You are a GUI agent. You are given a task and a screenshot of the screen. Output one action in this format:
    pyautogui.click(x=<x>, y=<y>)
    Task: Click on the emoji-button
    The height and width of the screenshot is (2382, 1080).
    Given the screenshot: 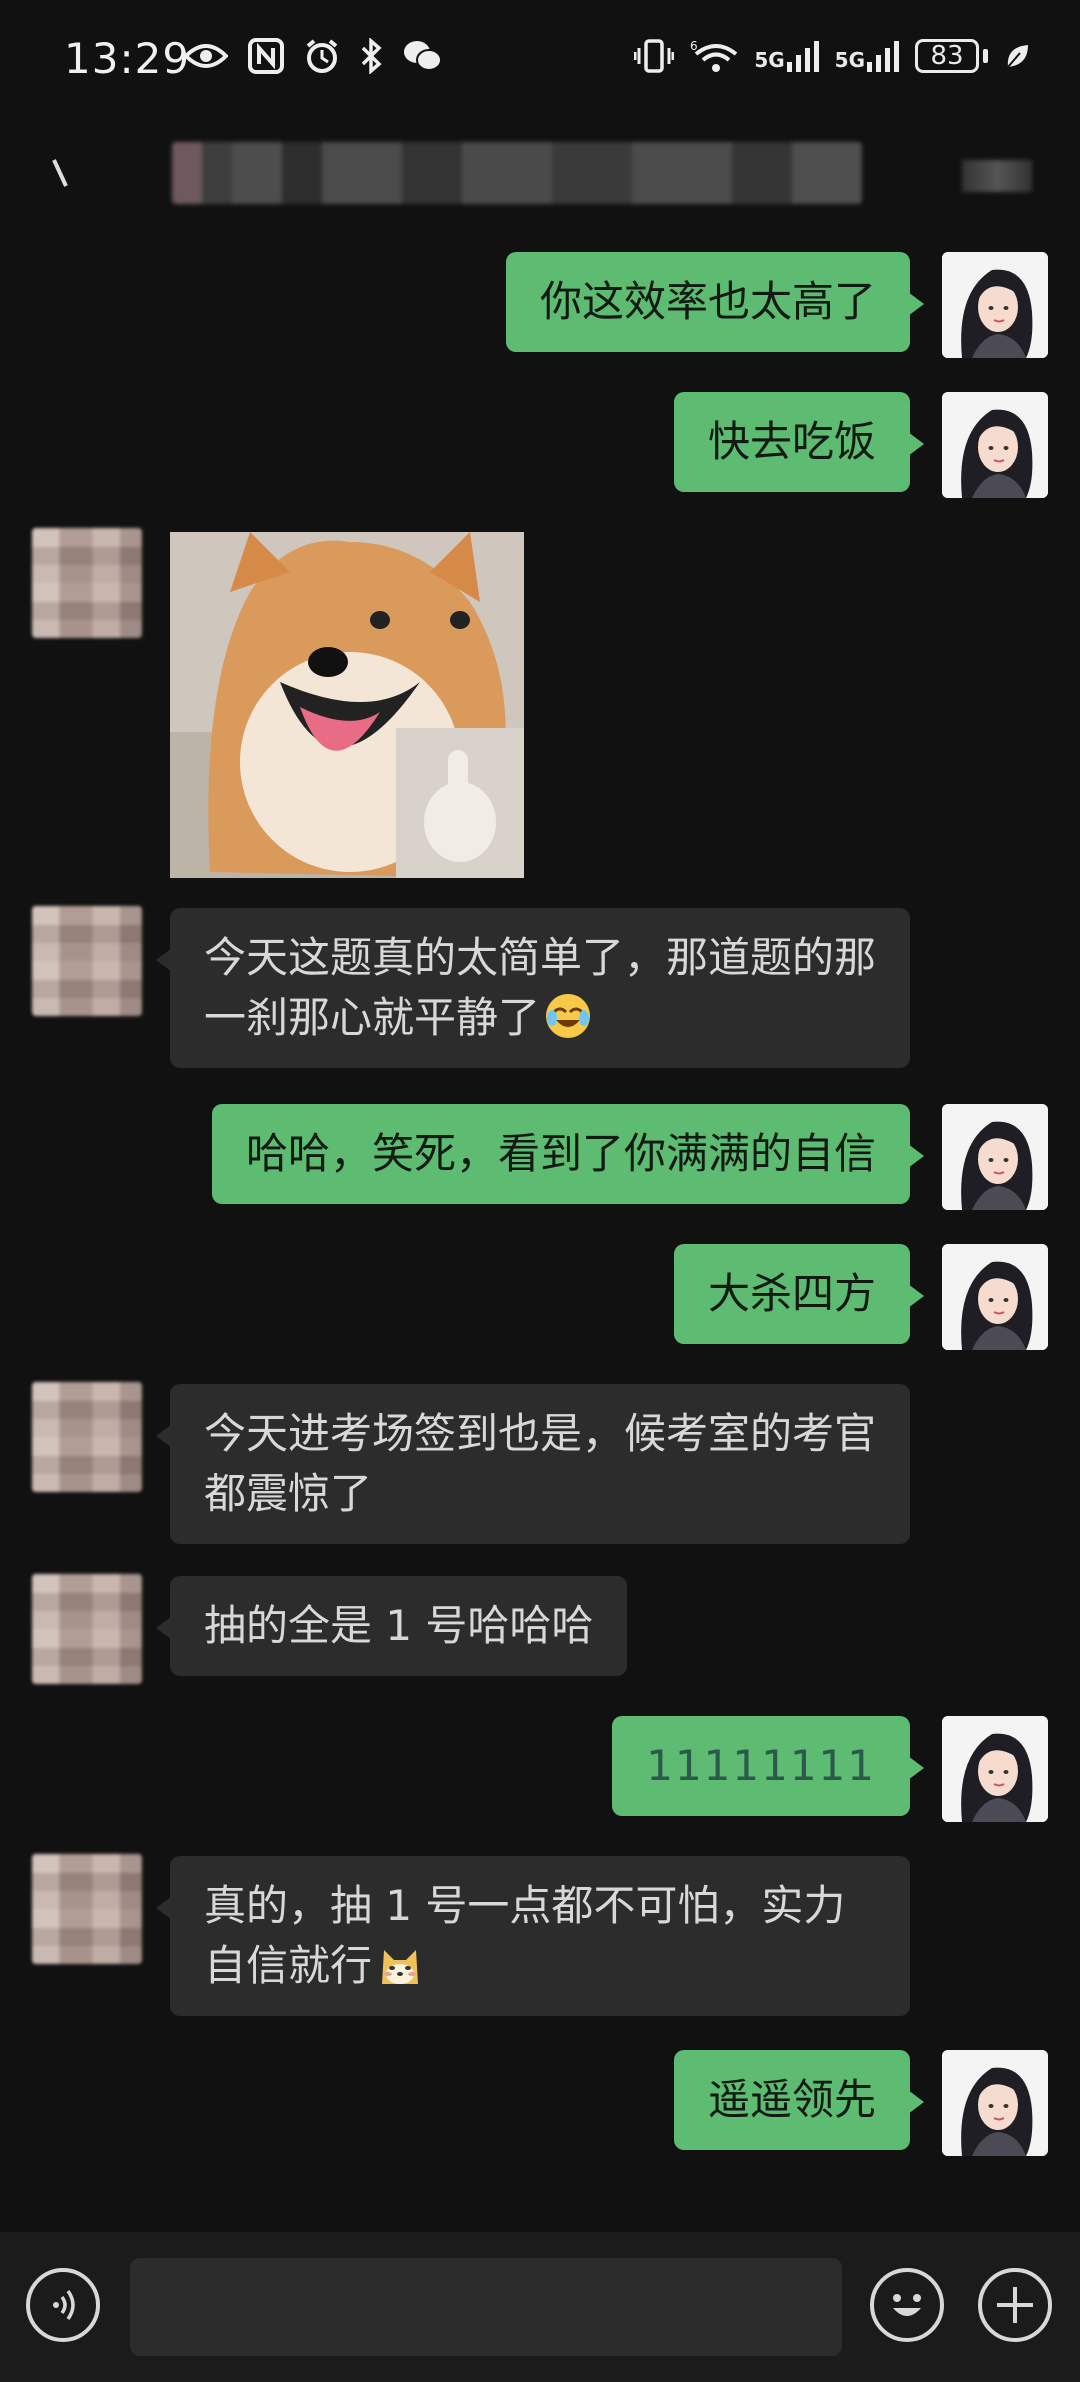 What is the action you would take?
    pyautogui.click(x=907, y=2305)
    